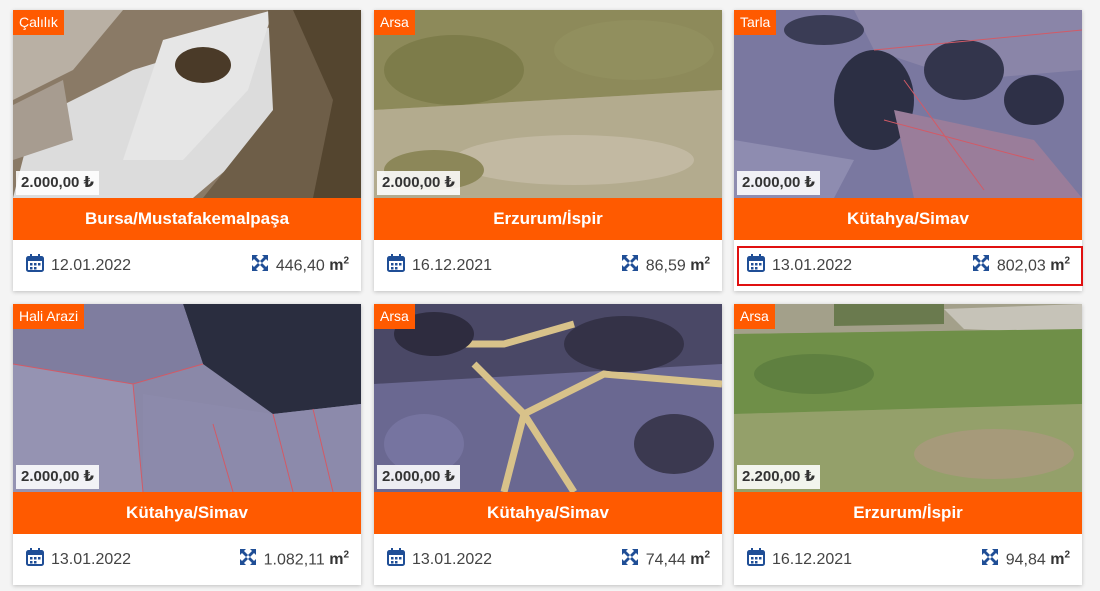 This screenshot has height=591, width=1100. What do you see at coordinates (755, 22) in the screenshot?
I see `category-badge: Tarla` at bounding box center [755, 22].